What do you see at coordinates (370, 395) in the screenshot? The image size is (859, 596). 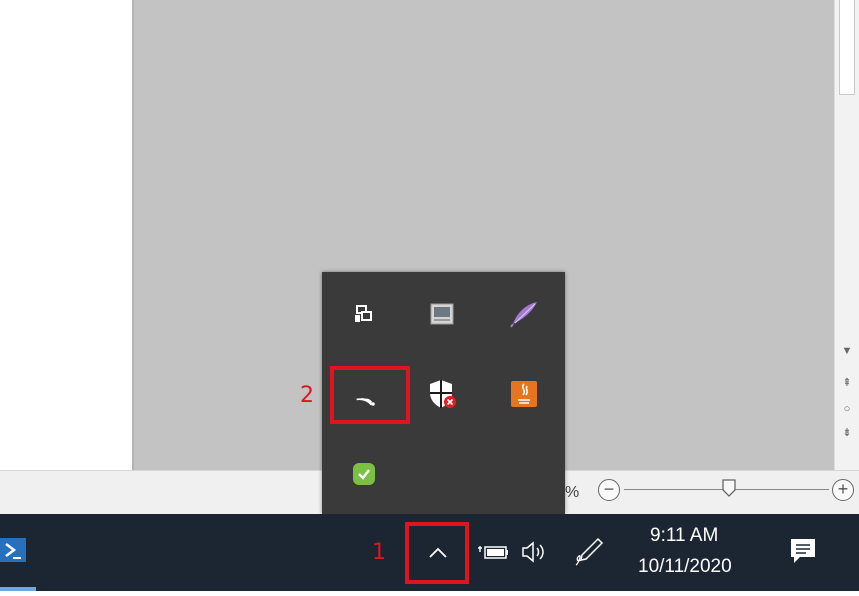 I see `highlight-box-wifi` at bounding box center [370, 395].